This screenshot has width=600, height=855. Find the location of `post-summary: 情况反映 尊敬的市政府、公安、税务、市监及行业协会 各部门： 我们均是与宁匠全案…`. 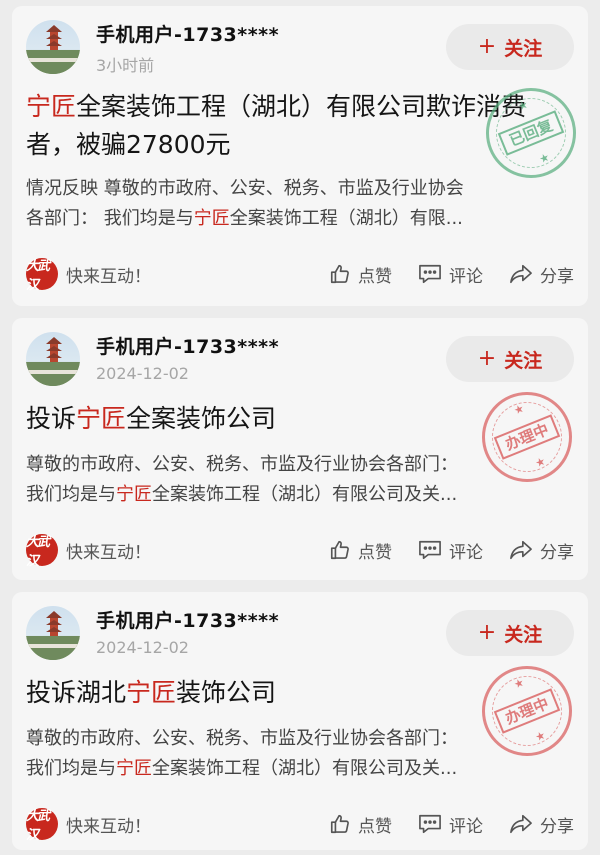

post-summary: 情况反映 尊敬的市政府、公安、税务、市监及行业协会 各部门： 我们均是与宁匠全案… is located at coordinates (300, 204).